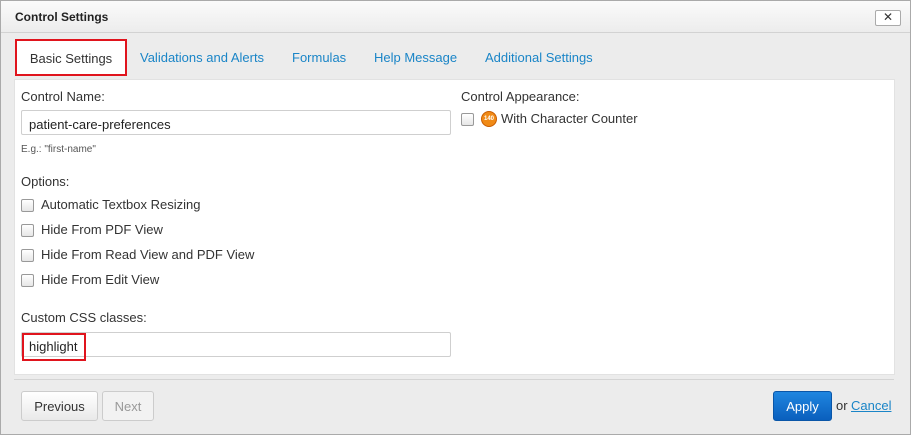 This screenshot has width=911, height=435. I want to click on appearance-checkbox, so click(467, 119).